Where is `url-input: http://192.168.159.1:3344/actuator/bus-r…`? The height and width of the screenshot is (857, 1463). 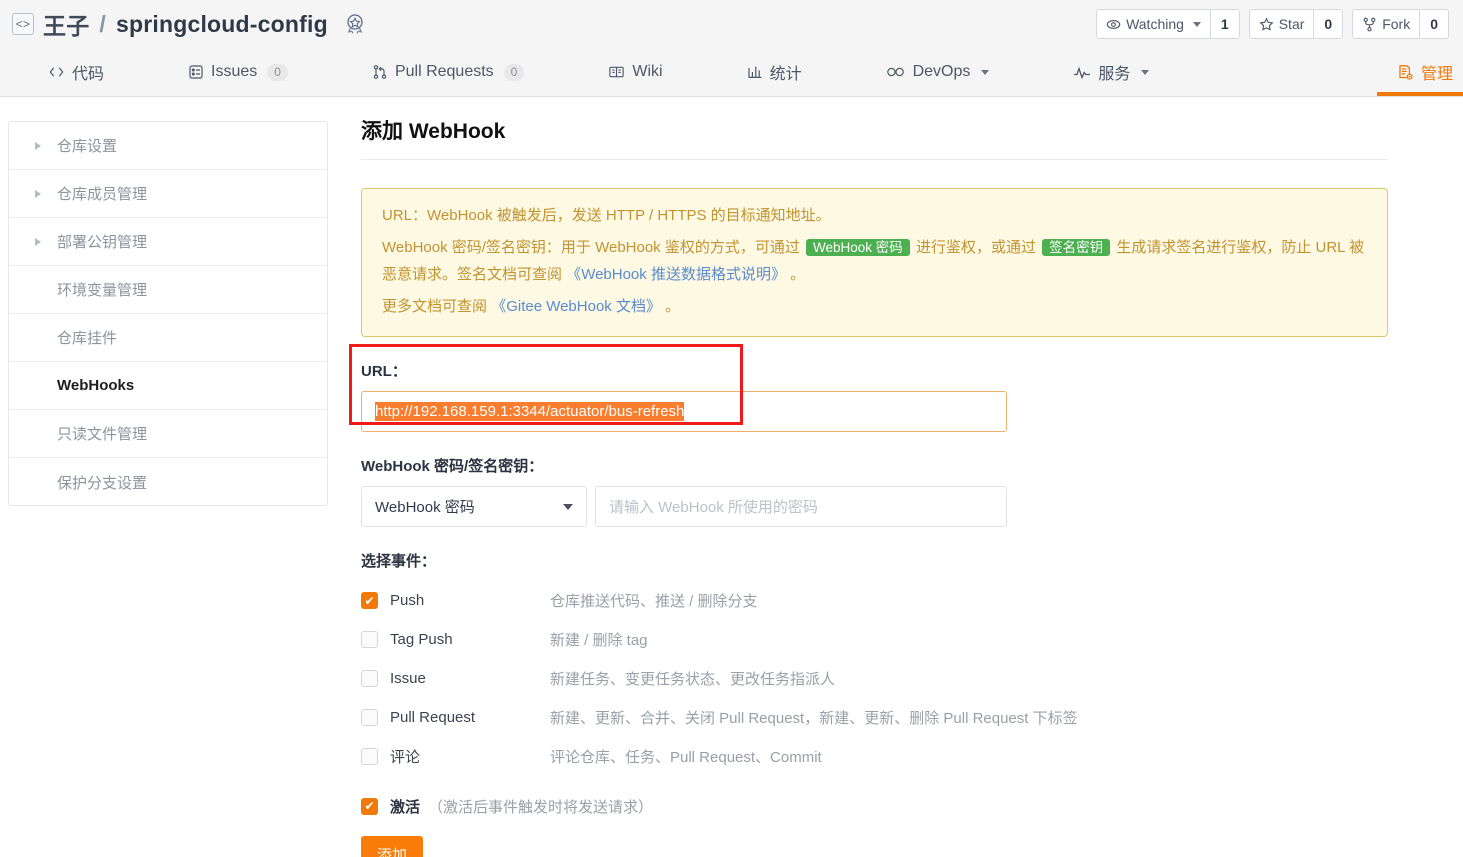
url-input: http://192.168.159.1:3344/actuator/bus-r… is located at coordinates (684, 411).